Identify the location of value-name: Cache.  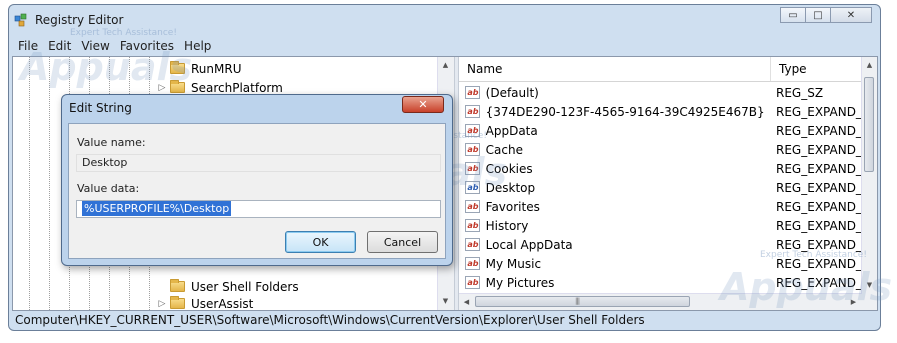
(504, 149).